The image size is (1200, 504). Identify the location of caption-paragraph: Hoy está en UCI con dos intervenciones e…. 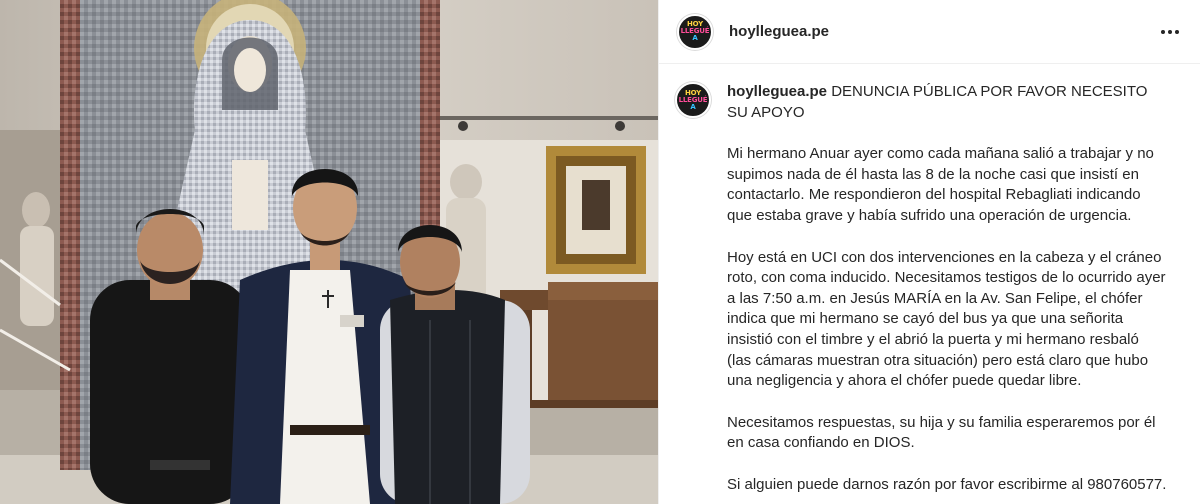
(946, 319).